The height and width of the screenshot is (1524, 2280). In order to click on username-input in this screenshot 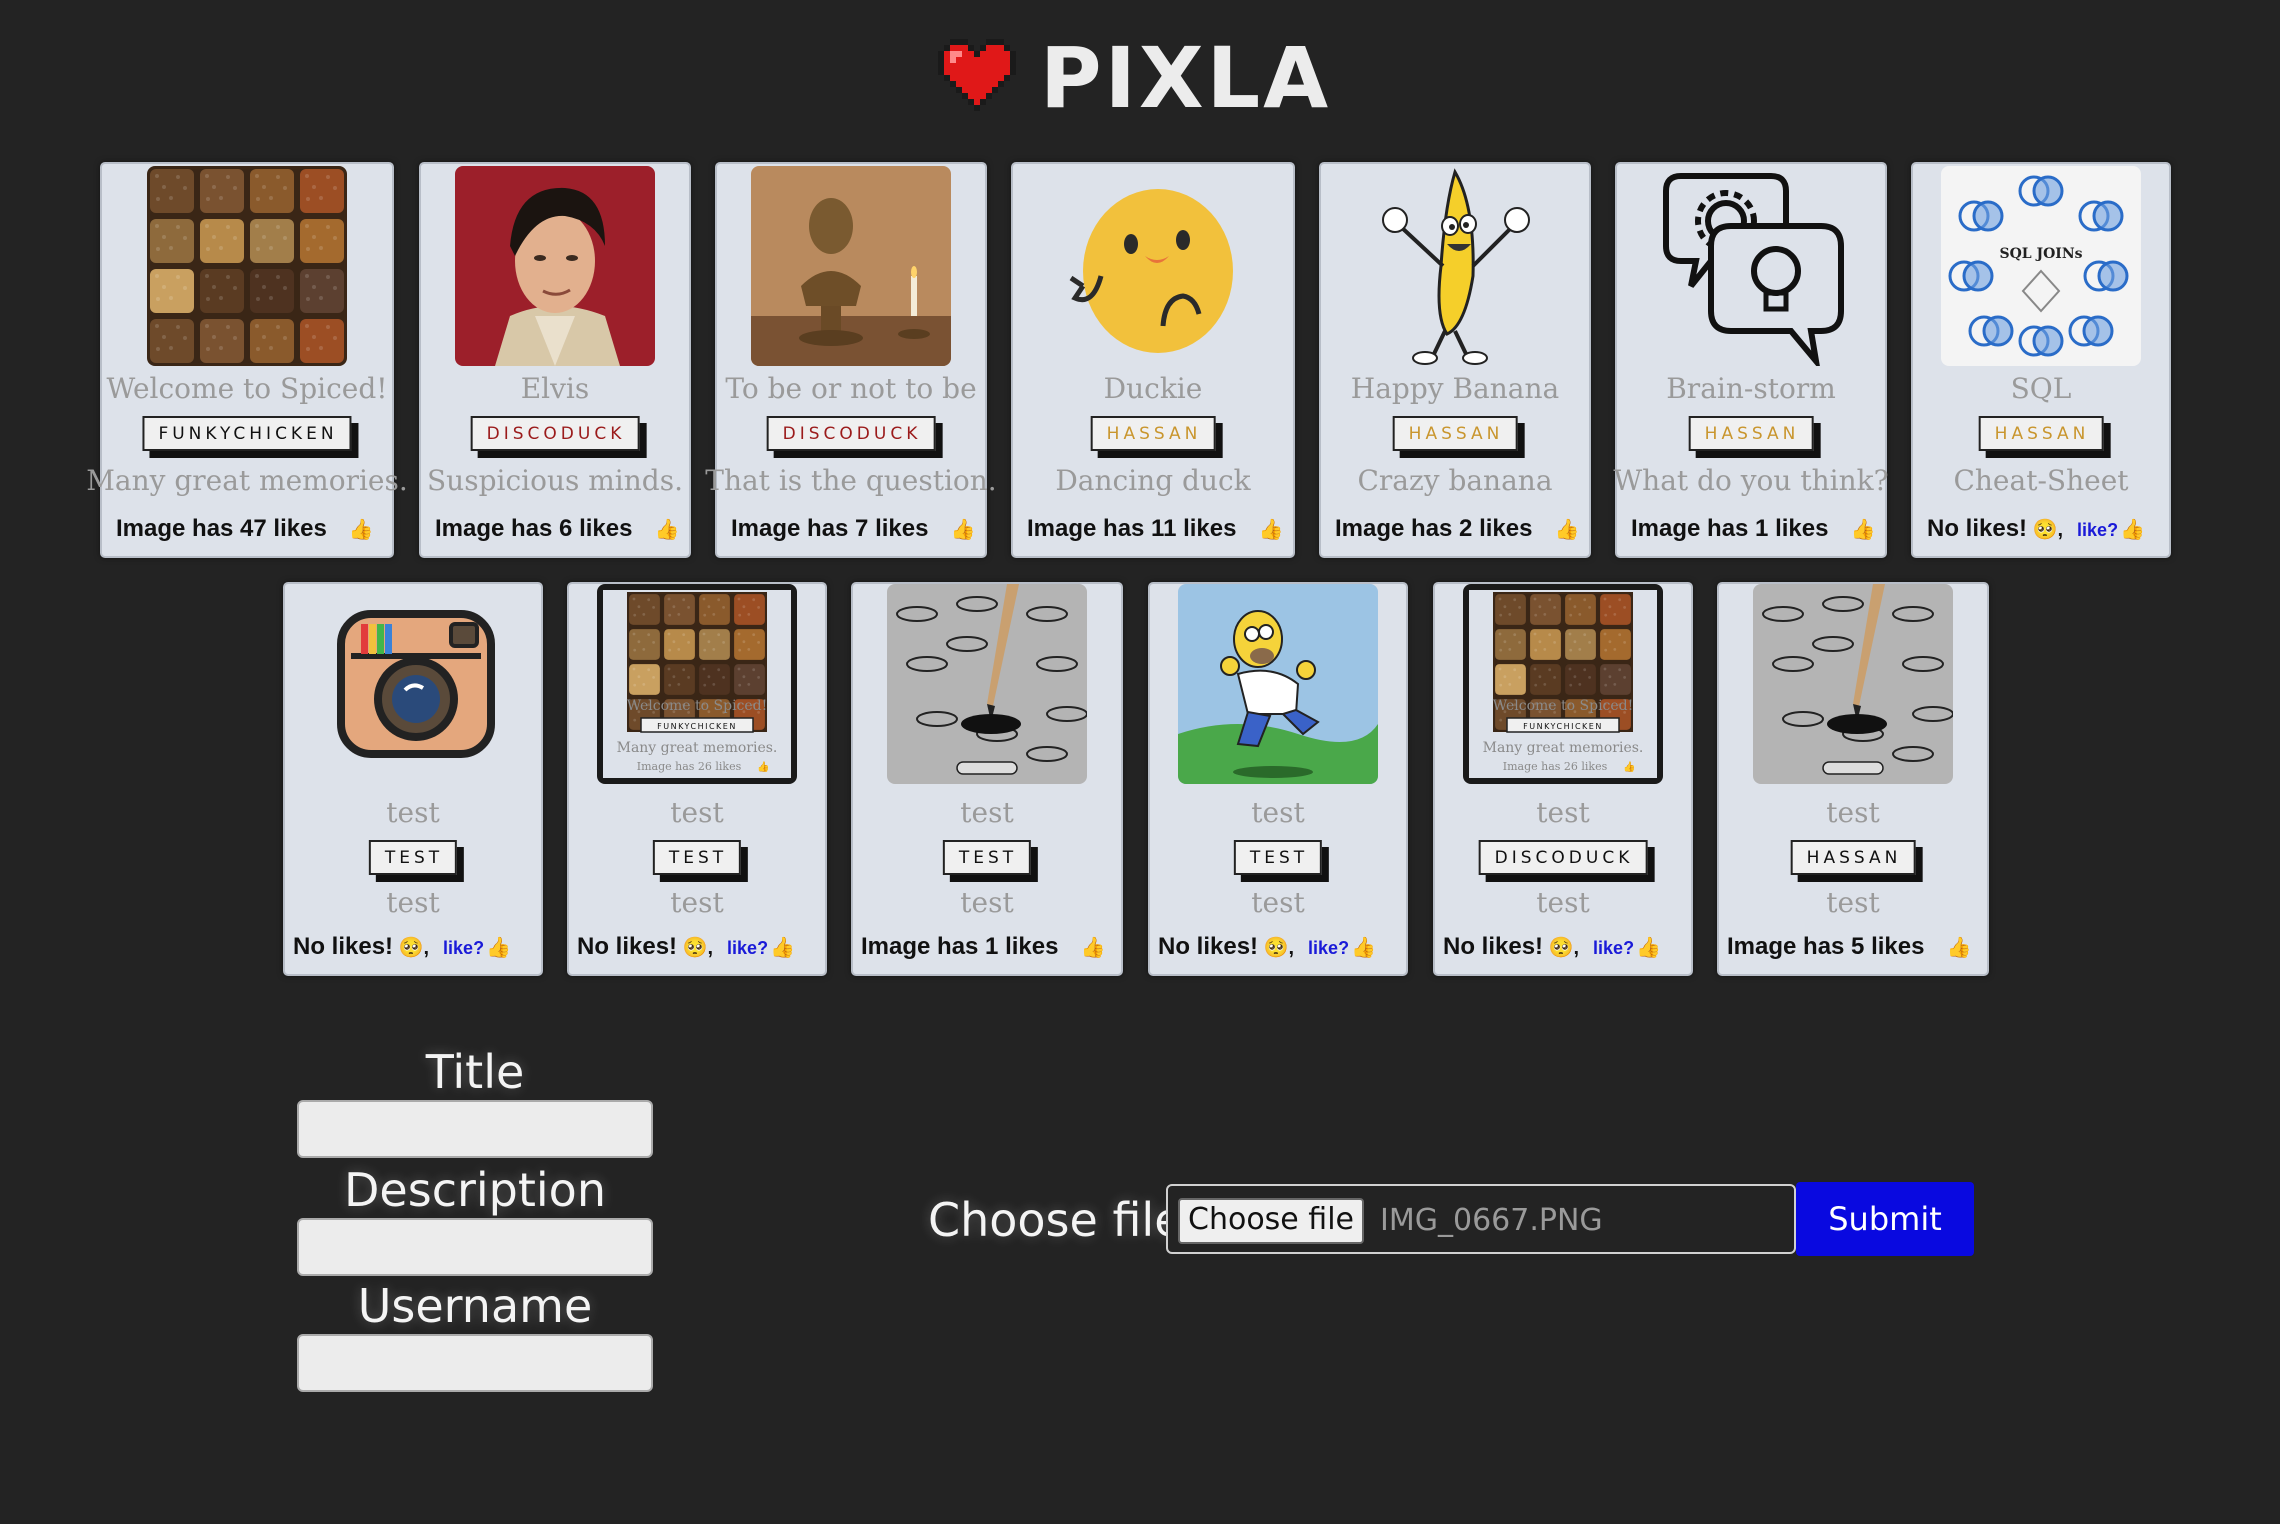, I will do `click(475, 1363)`.